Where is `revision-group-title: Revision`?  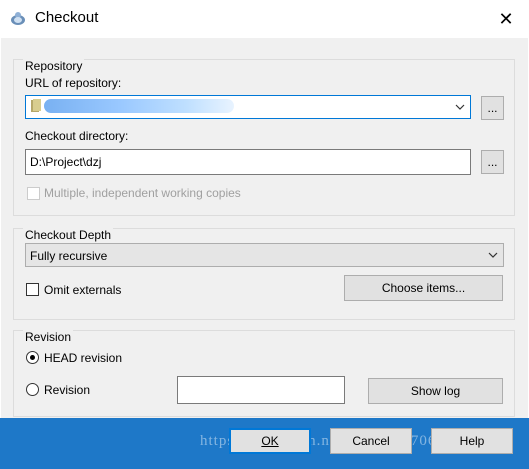
revision-group-title: Revision is located at coordinates (48, 337).